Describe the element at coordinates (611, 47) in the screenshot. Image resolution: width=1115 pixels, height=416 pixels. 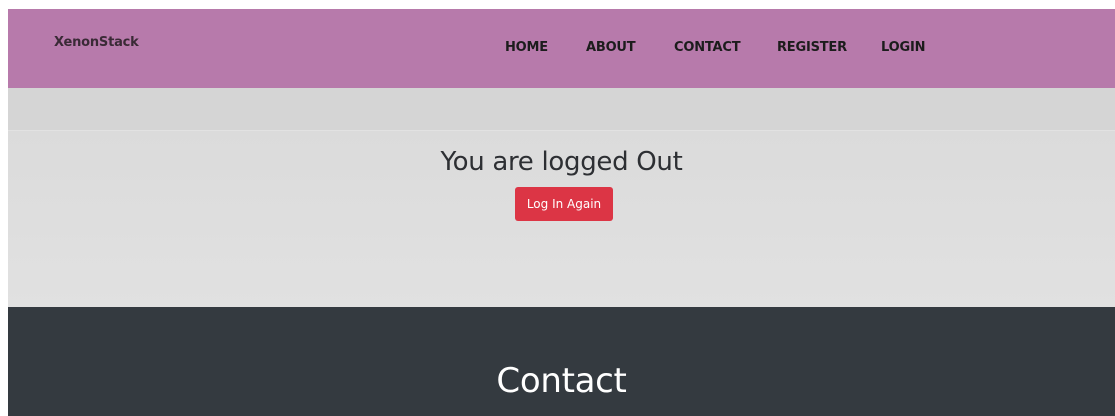
I see `nav-link-about: ABOUT` at that location.